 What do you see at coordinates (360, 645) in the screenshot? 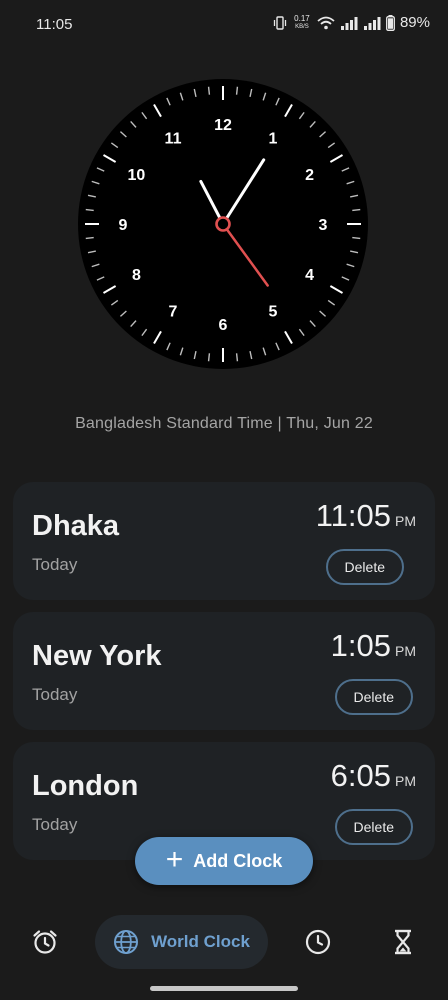
I see `city-time-value: 1:05` at bounding box center [360, 645].